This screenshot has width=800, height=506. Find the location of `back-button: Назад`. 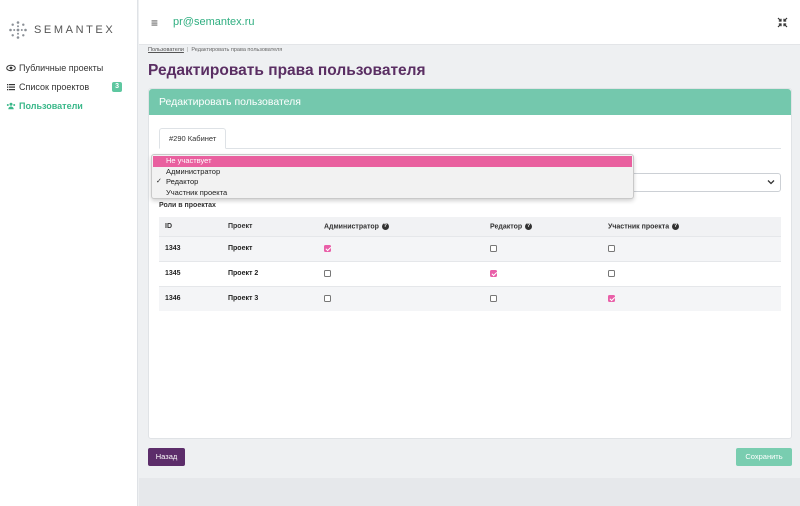

back-button: Назад is located at coordinates (166, 457).